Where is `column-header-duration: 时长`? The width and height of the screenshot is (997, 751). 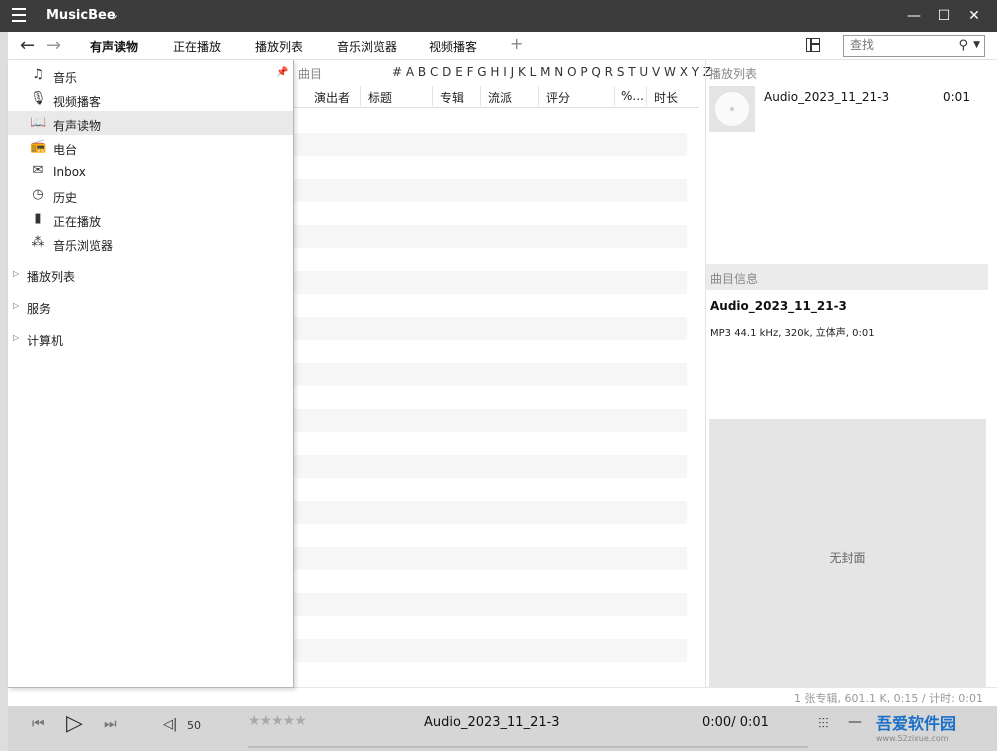 column-header-duration: 时长 is located at coordinates (666, 97).